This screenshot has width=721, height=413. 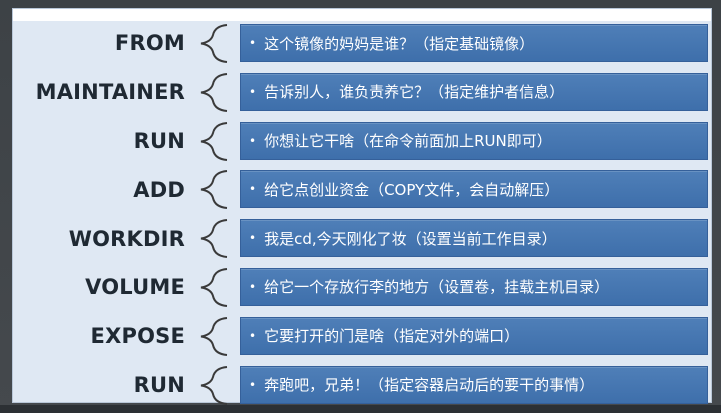 I want to click on instruction-row: VOLUME • 给它一个存放行李的地方（设置卷，挂载主机目录）, so click(x=363, y=287).